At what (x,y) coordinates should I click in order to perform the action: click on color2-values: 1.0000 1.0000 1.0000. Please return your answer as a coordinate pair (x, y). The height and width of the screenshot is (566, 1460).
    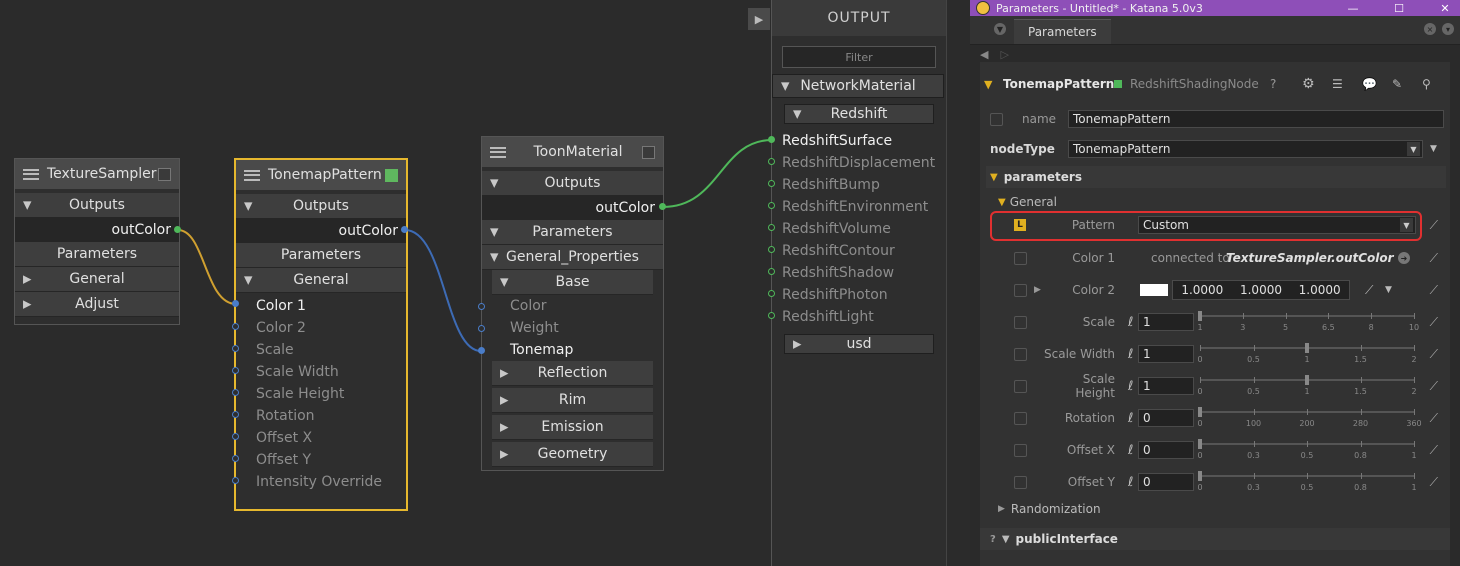
    Looking at the image, I should click on (1261, 290).